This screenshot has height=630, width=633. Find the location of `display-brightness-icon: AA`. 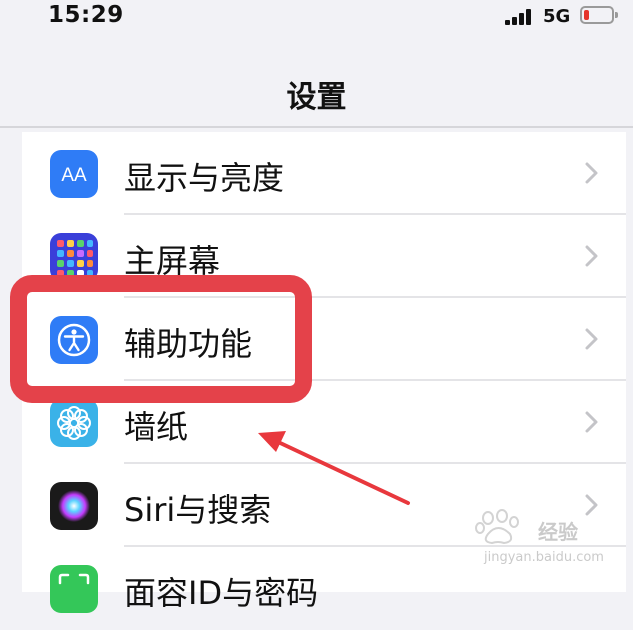

display-brightness-icon: AA is located at coordinates (74, 174).